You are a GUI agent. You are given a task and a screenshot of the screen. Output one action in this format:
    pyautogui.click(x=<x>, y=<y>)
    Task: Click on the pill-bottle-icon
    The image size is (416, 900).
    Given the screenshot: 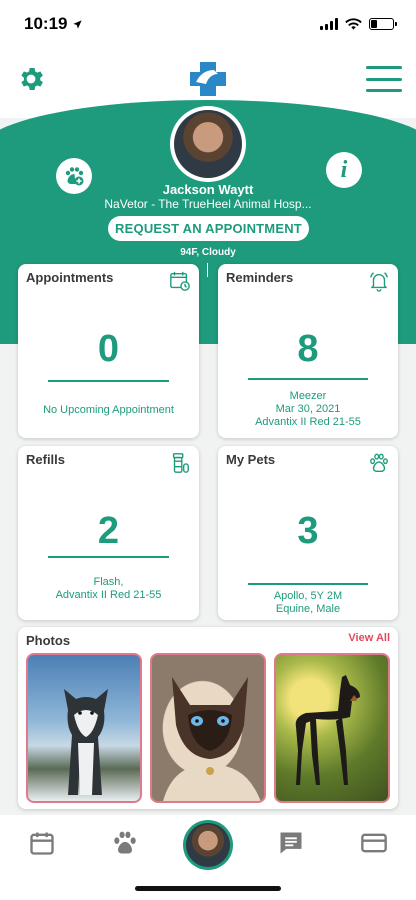 What is the action you would take?
    pyautogui.click(x=180, y=463)
    